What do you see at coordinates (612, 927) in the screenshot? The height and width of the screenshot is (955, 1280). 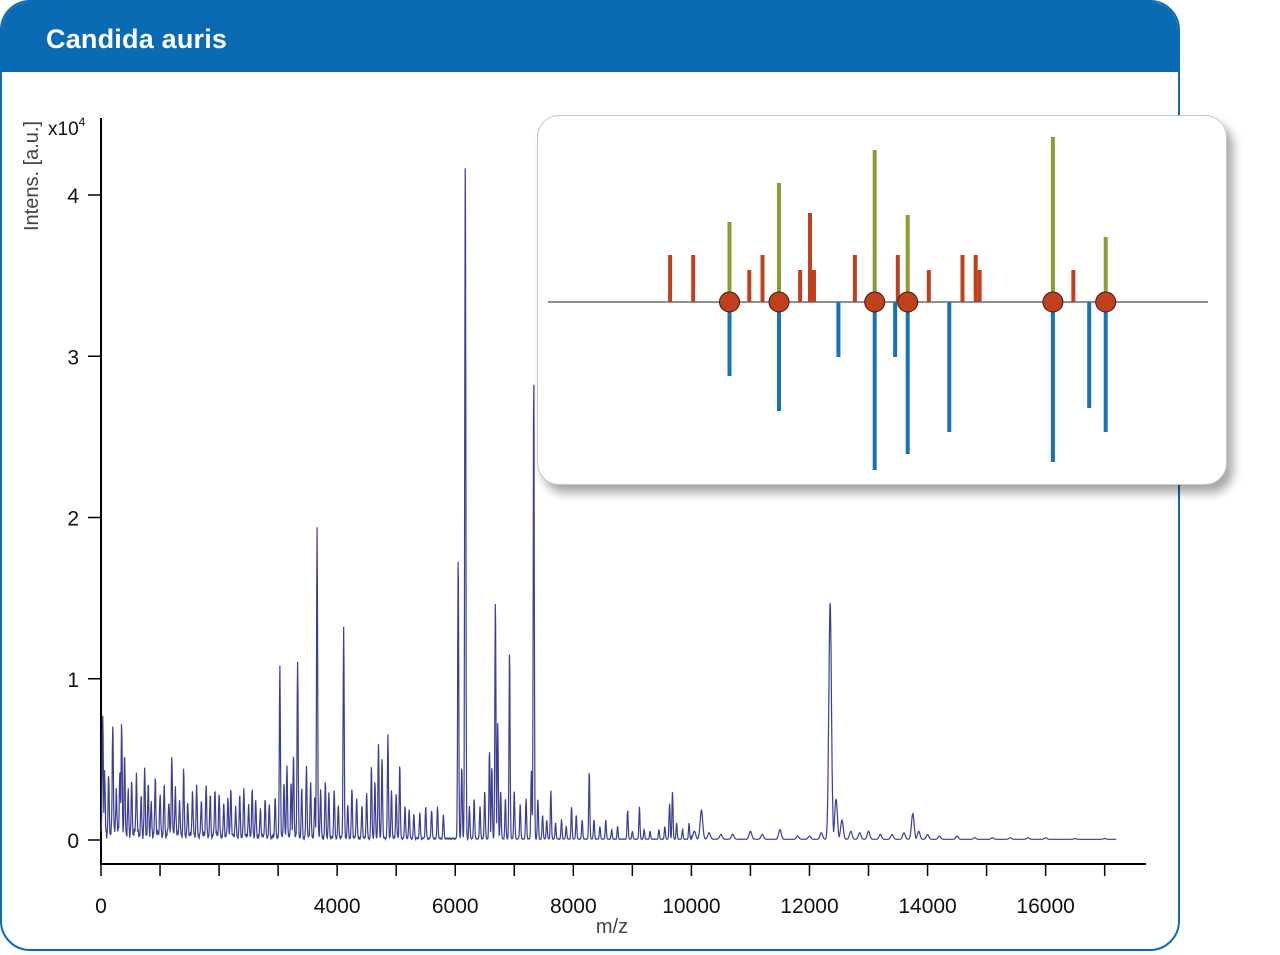 I see `x-axis-title: m/z` at bounding box center [612, 927].